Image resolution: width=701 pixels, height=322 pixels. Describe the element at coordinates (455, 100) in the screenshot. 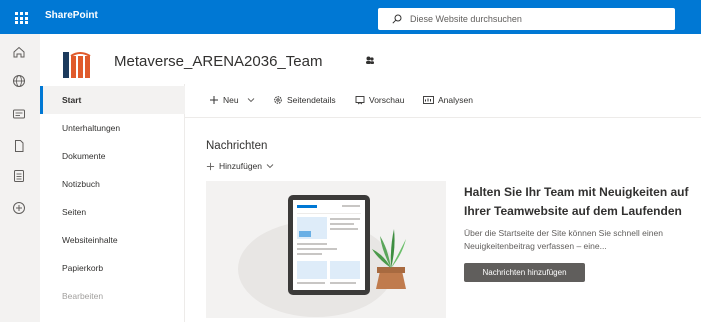

I see `analytics-label: Analysen` at that location.